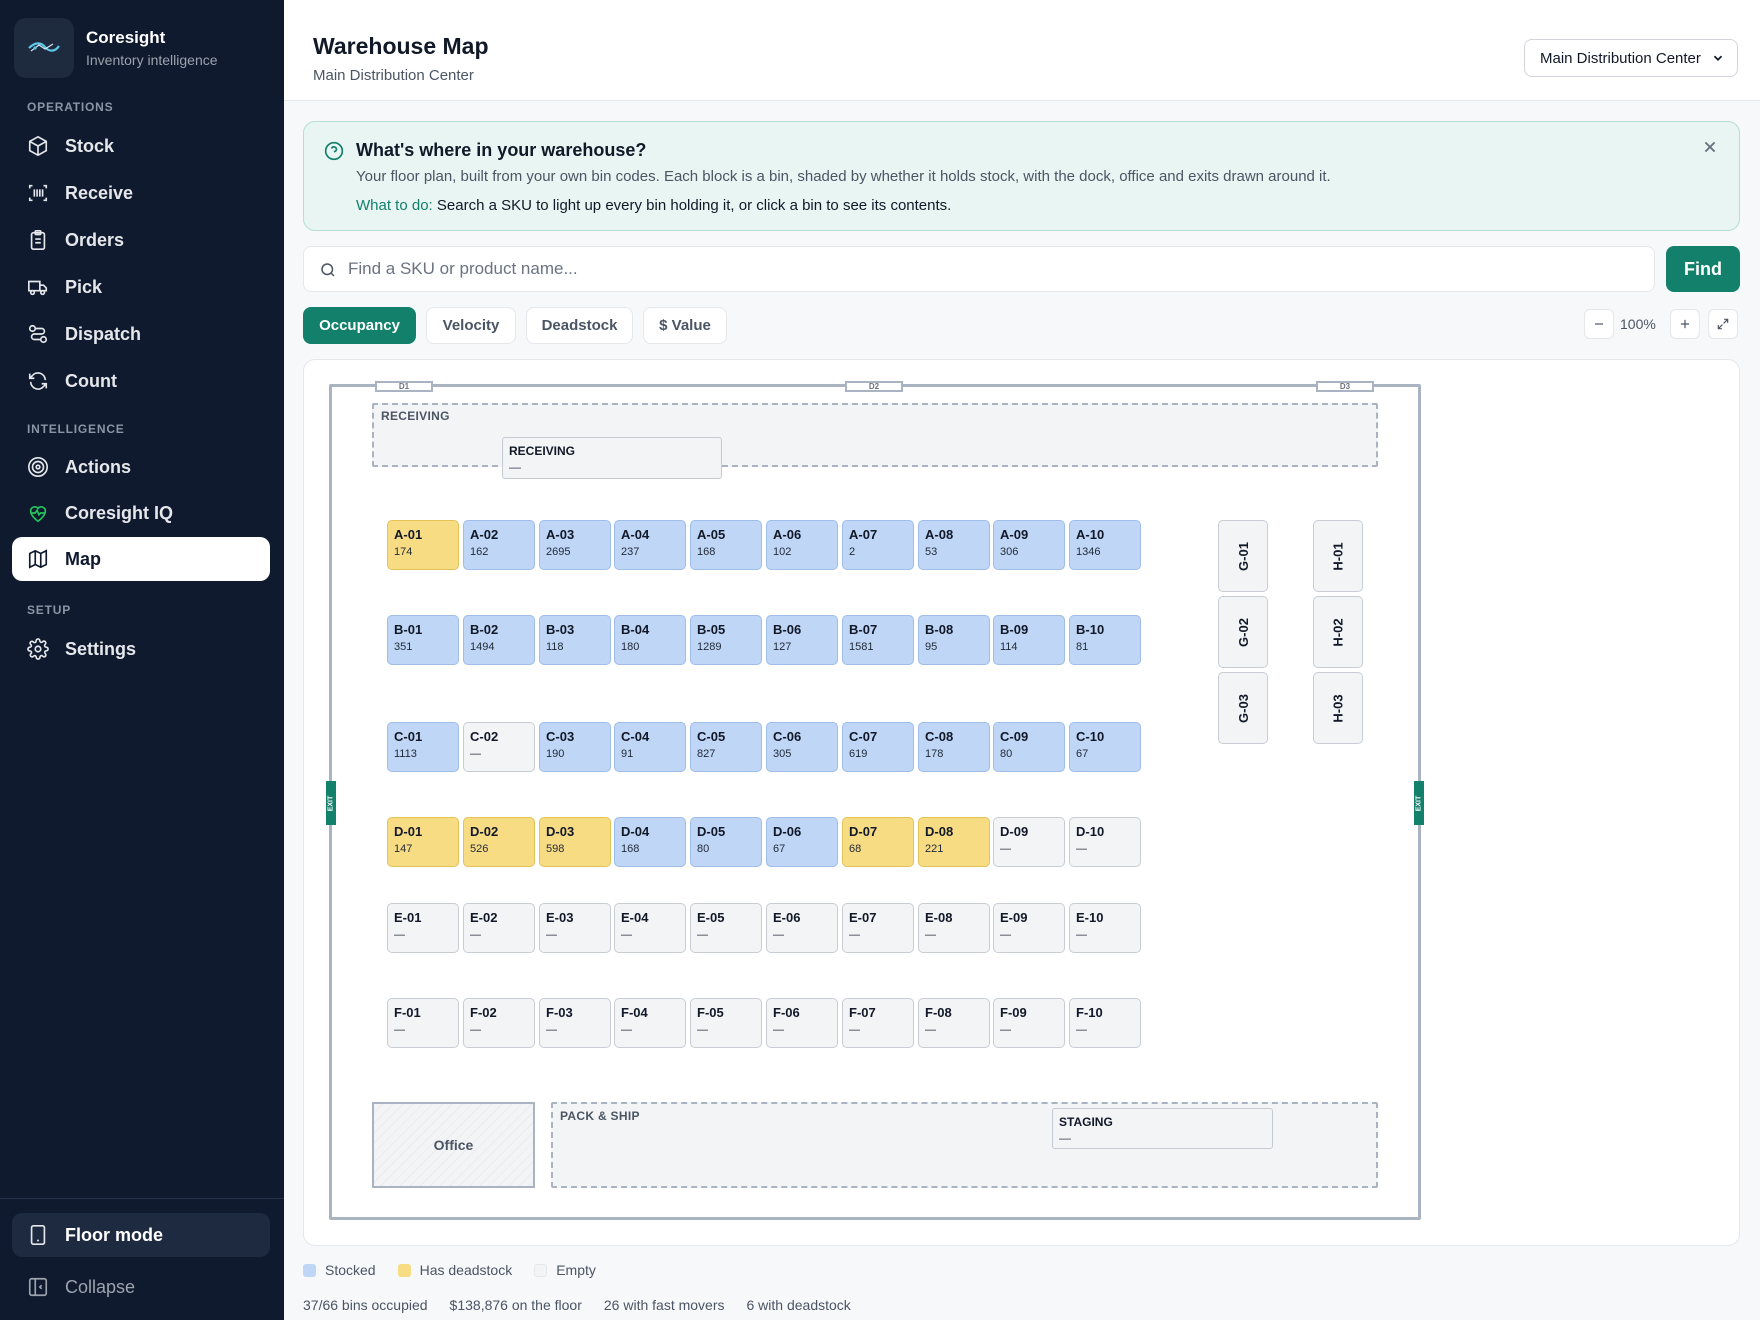 The image size is (1760, 1320). What do you see at coordinates (423, 747) in the screenshot?
I see `bin-c-01: C-01 1113` at bounding box center [423, 747].